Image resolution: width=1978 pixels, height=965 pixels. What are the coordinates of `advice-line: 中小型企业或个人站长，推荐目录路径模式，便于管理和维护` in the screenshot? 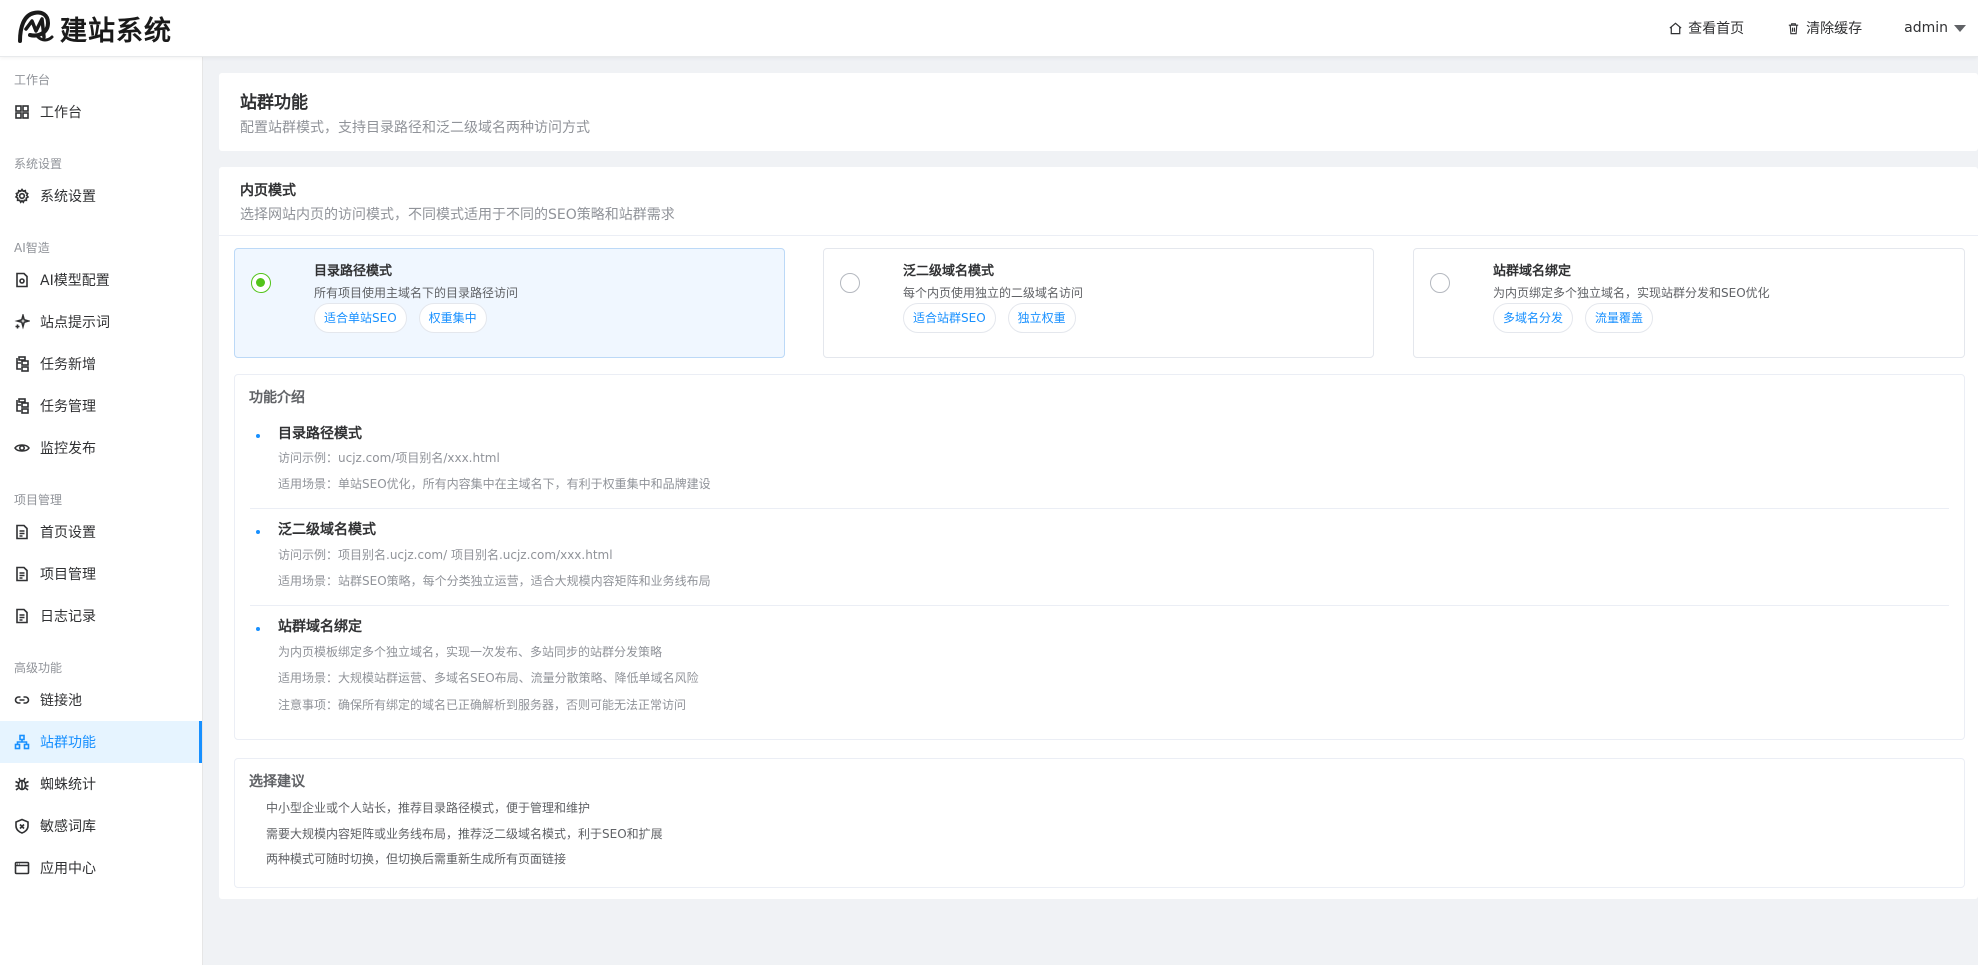 It's located at (428, 808).